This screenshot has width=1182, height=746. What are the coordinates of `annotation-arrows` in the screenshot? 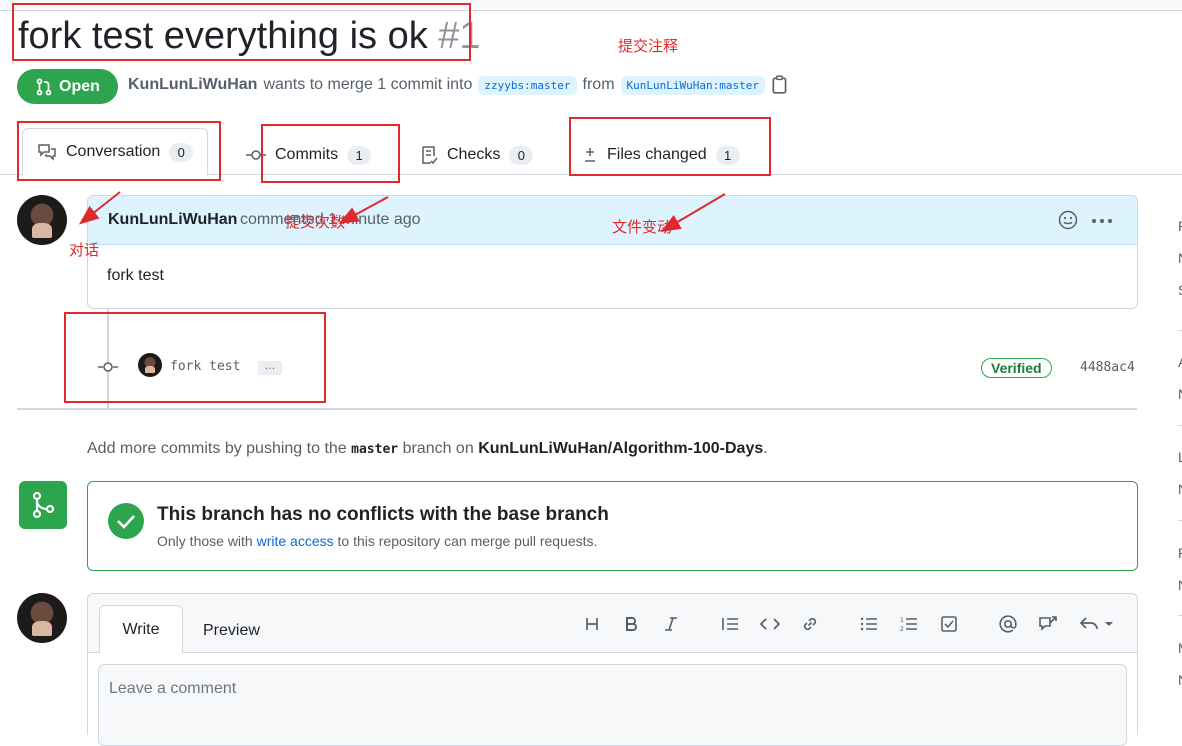 It's located at (402, 212).